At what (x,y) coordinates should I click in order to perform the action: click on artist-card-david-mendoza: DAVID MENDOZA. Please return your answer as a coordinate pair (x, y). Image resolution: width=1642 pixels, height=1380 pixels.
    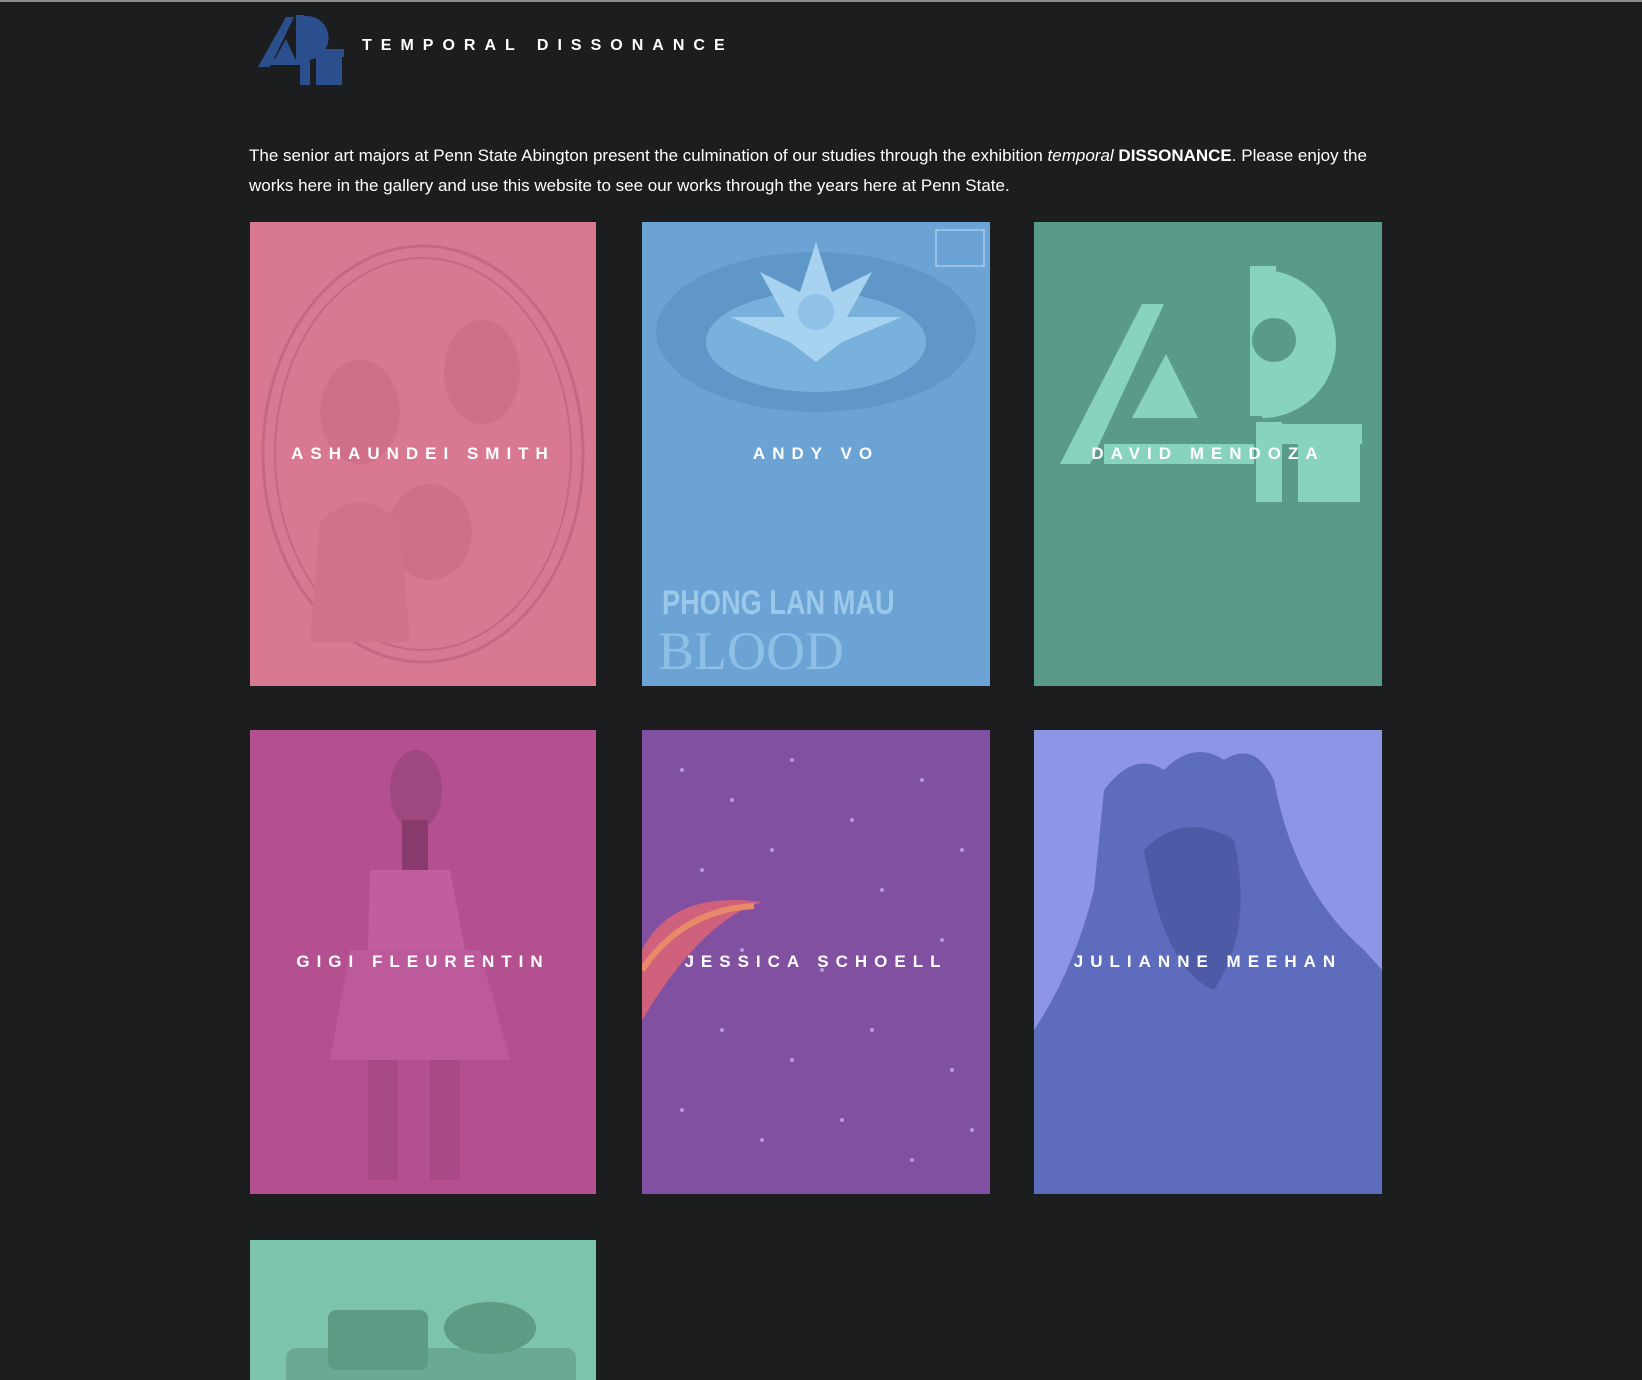
    Looking at the image, I should click on (1208, 454).